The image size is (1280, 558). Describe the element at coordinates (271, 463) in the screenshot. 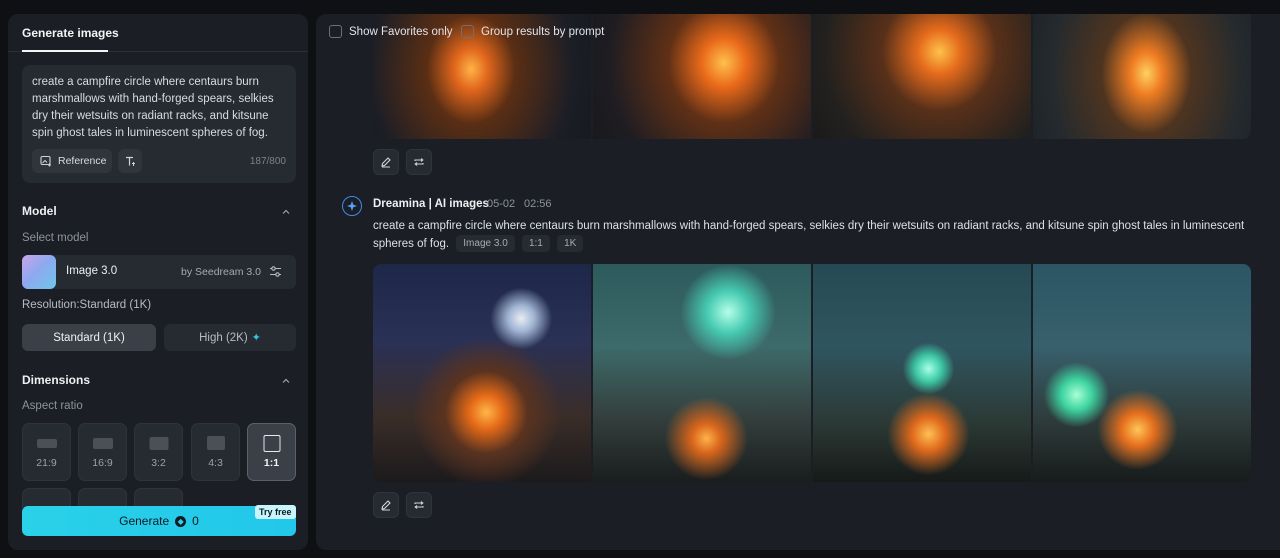

I see `aspect-label: 1:1` at that location.